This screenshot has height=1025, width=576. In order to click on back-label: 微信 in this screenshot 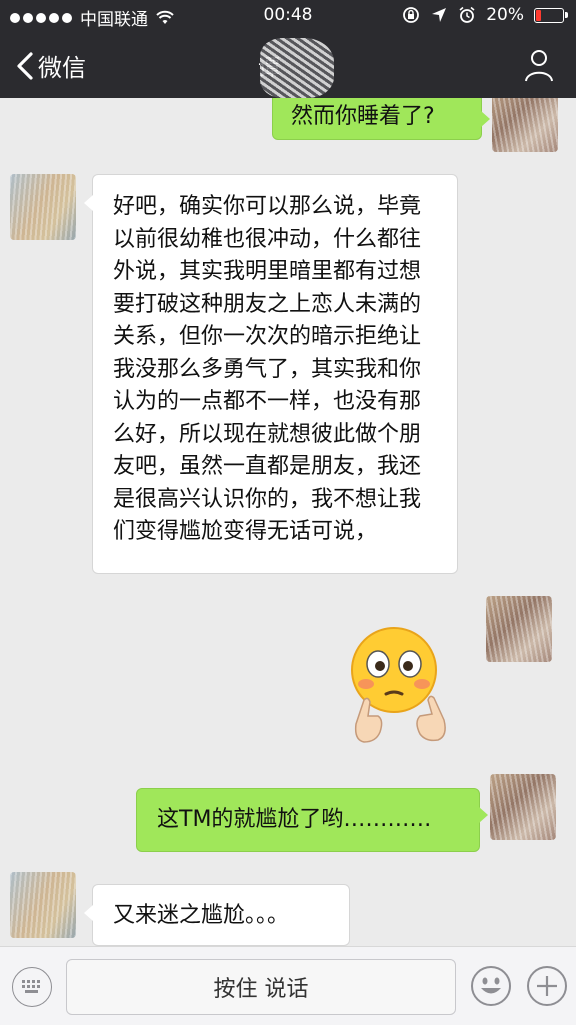, I will do `click(62, 68)`.